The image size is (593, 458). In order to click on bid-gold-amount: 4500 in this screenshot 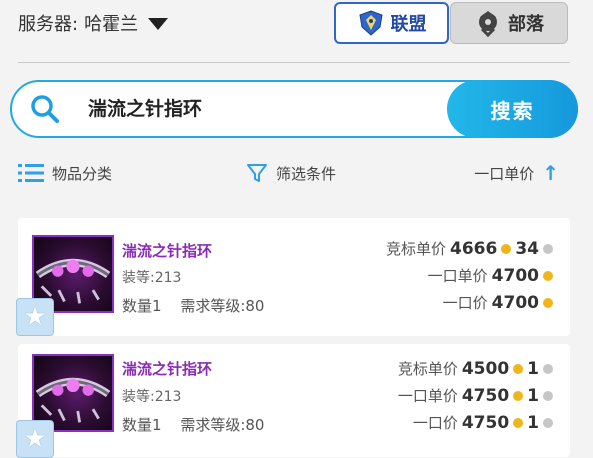, I will do `click(485, 368)`.